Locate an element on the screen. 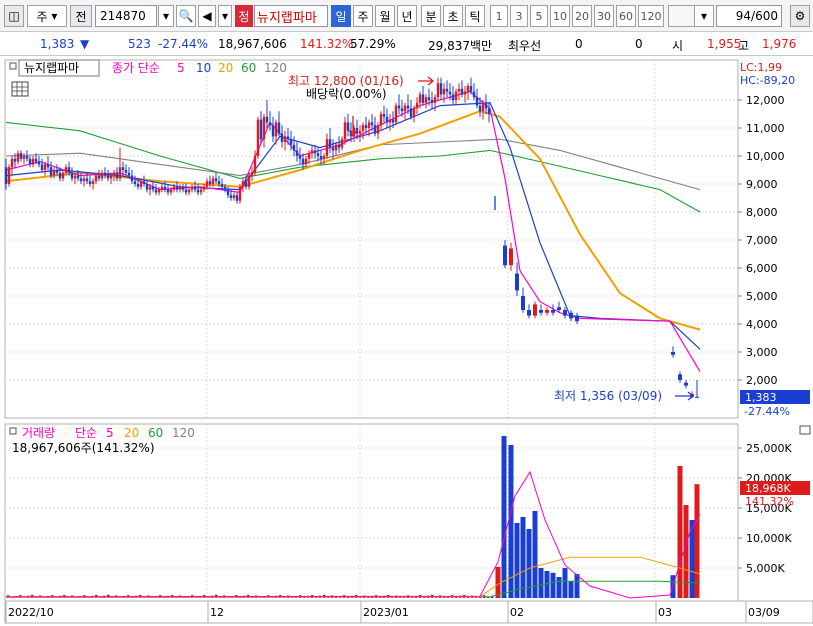 The height and width of the screenshot is (626, 813). interval-3: 3 is located at coordinates (519, 16).